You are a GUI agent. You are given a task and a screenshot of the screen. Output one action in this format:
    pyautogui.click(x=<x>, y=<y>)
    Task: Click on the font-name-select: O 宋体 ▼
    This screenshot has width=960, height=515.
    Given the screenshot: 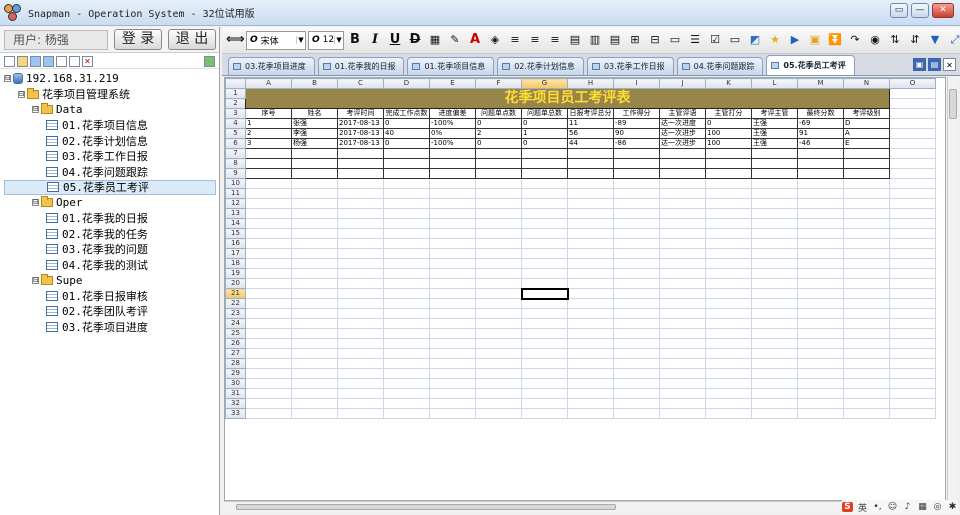 What is the action you would take?
    pyautogui.click(x=276, y=40)
    